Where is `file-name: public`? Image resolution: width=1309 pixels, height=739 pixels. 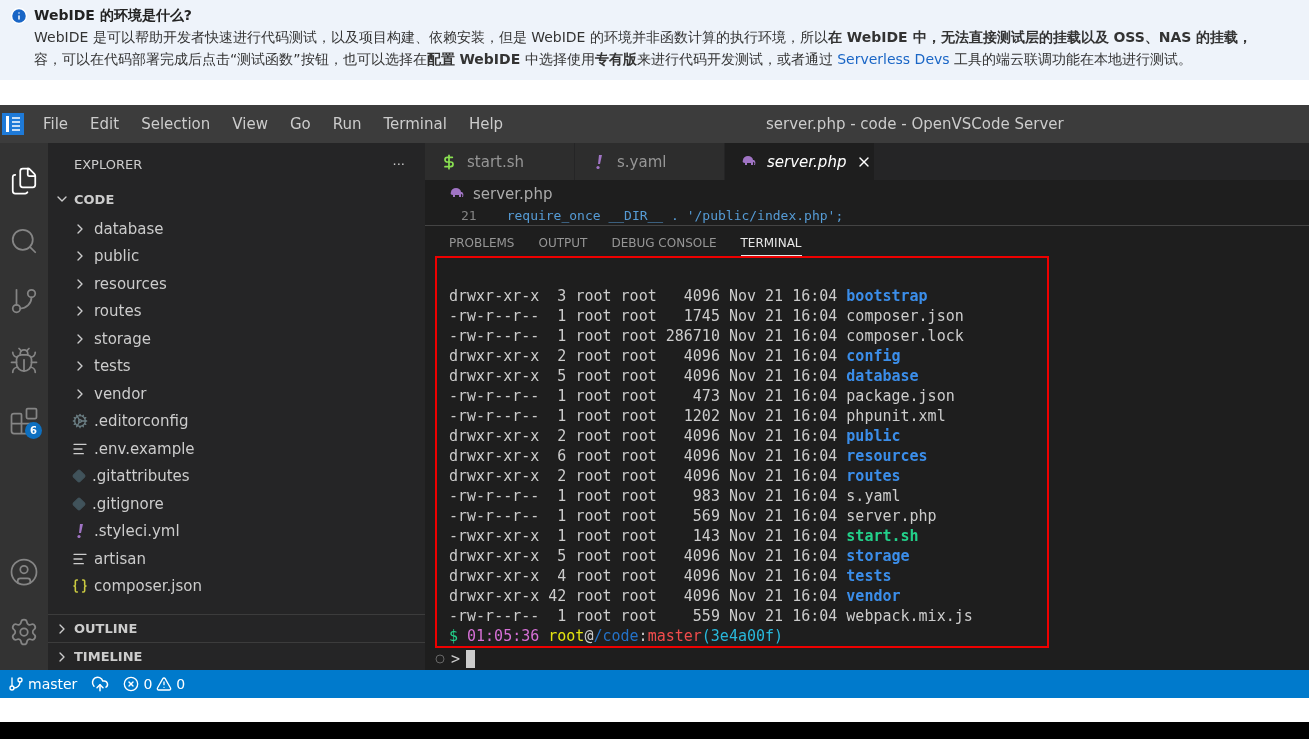
file-name: public is located at coordinates (873, 436).